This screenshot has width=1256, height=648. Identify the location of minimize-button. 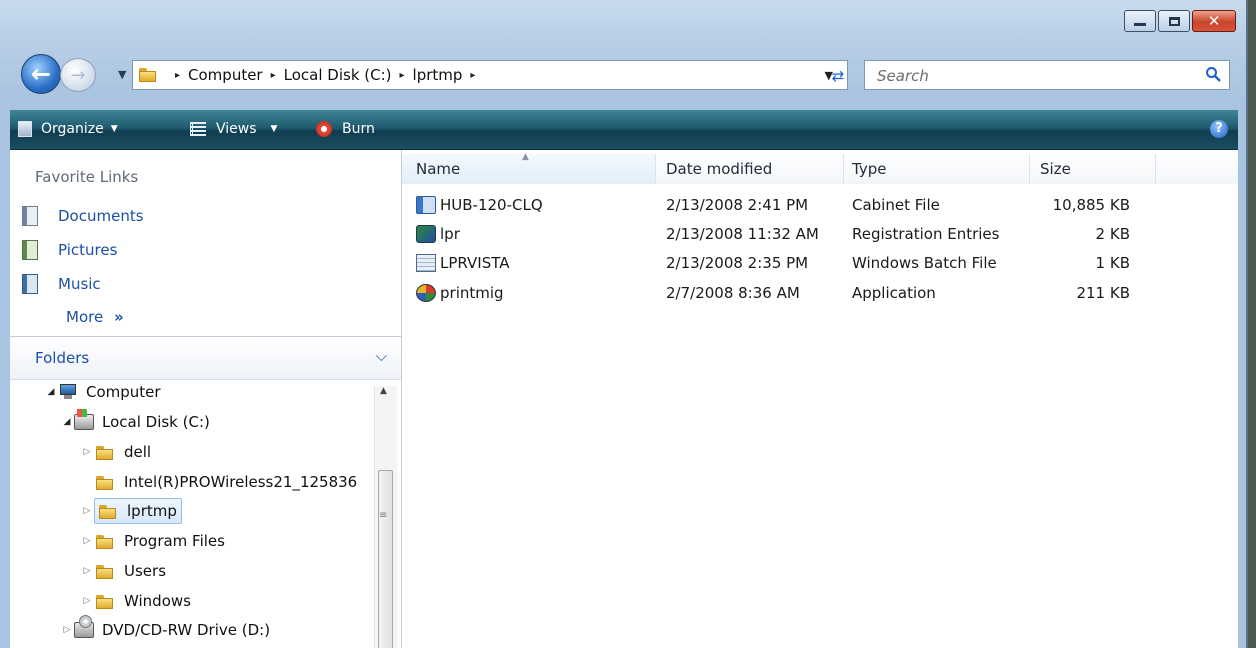
(1140, 21).